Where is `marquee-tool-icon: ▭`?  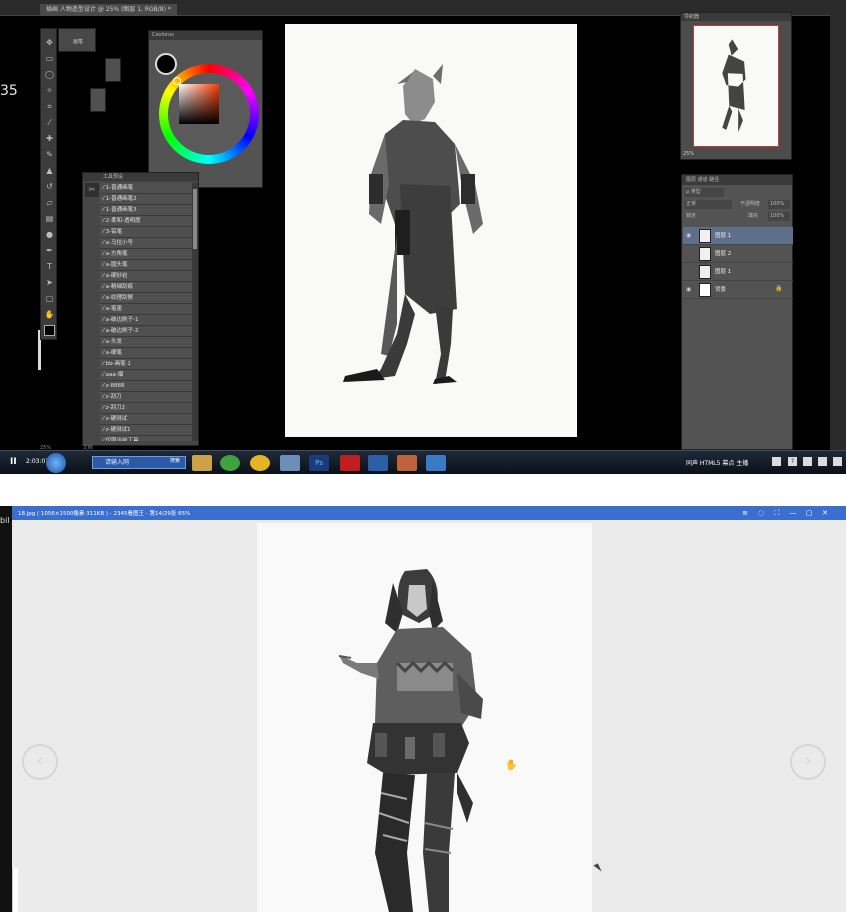
marquee-tool-icon: ▭ is located at coordinates (49, 58).